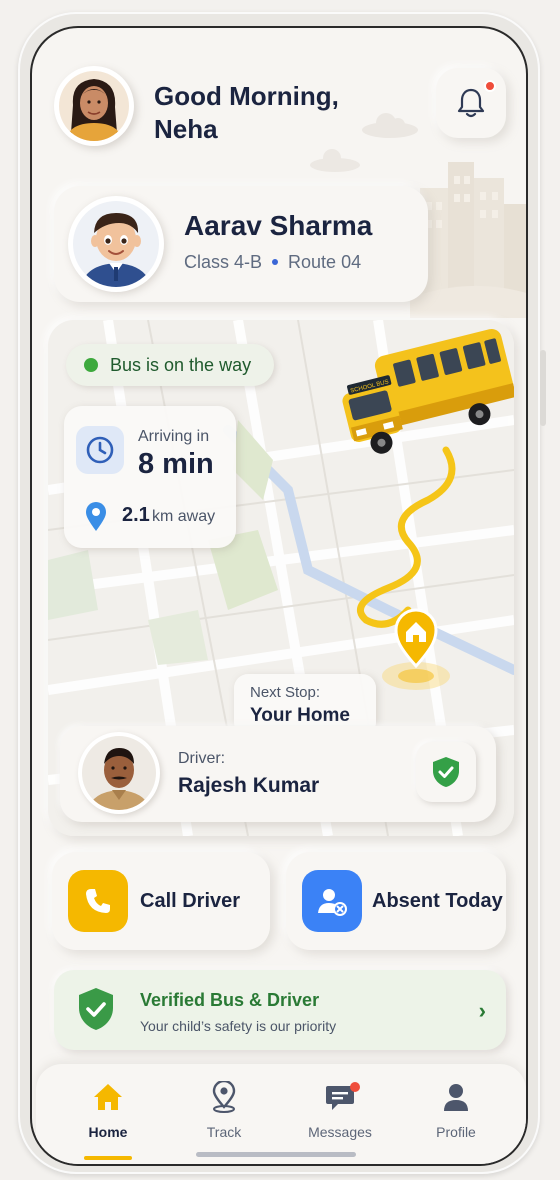 The image size is (560, 1180). I want to click on parent-photo, so click(94, 106).